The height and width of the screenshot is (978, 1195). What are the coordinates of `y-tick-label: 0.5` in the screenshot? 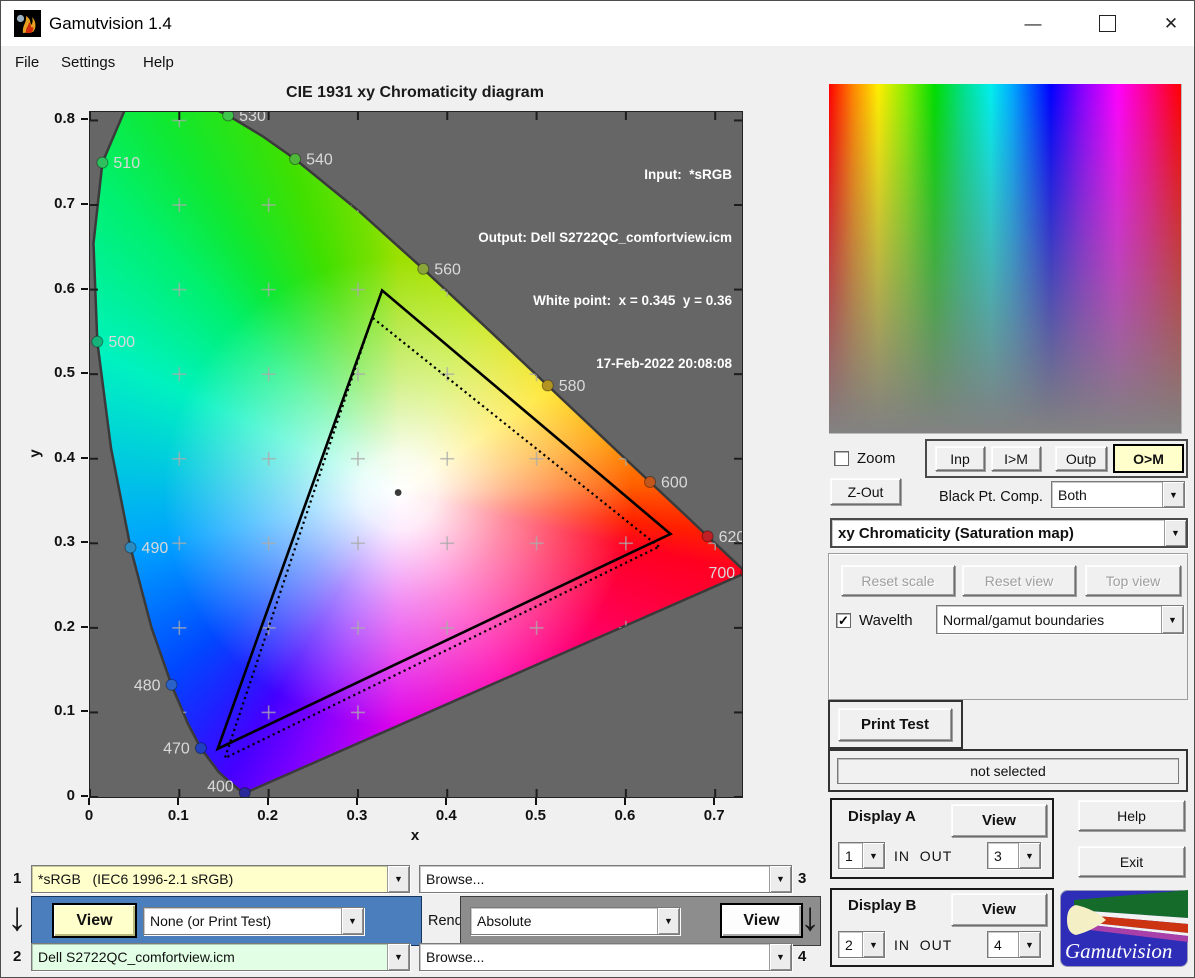 It's located at (64, 373).